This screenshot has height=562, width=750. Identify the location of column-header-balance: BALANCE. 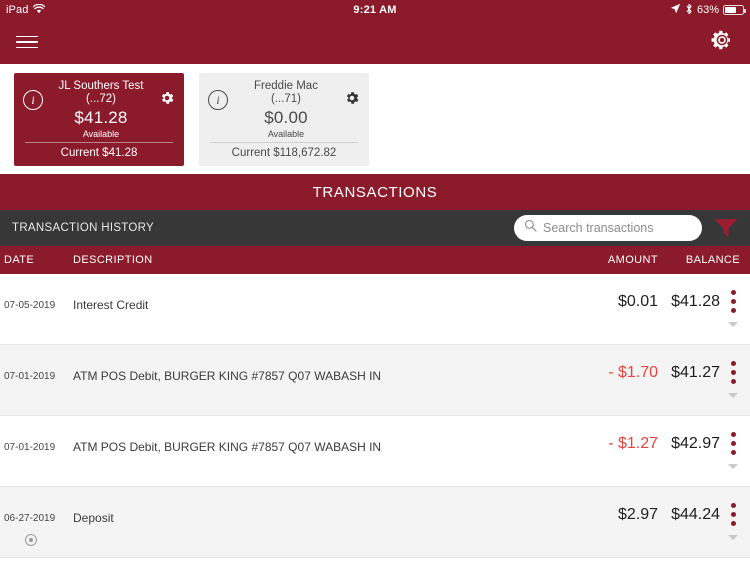
(712, 260).